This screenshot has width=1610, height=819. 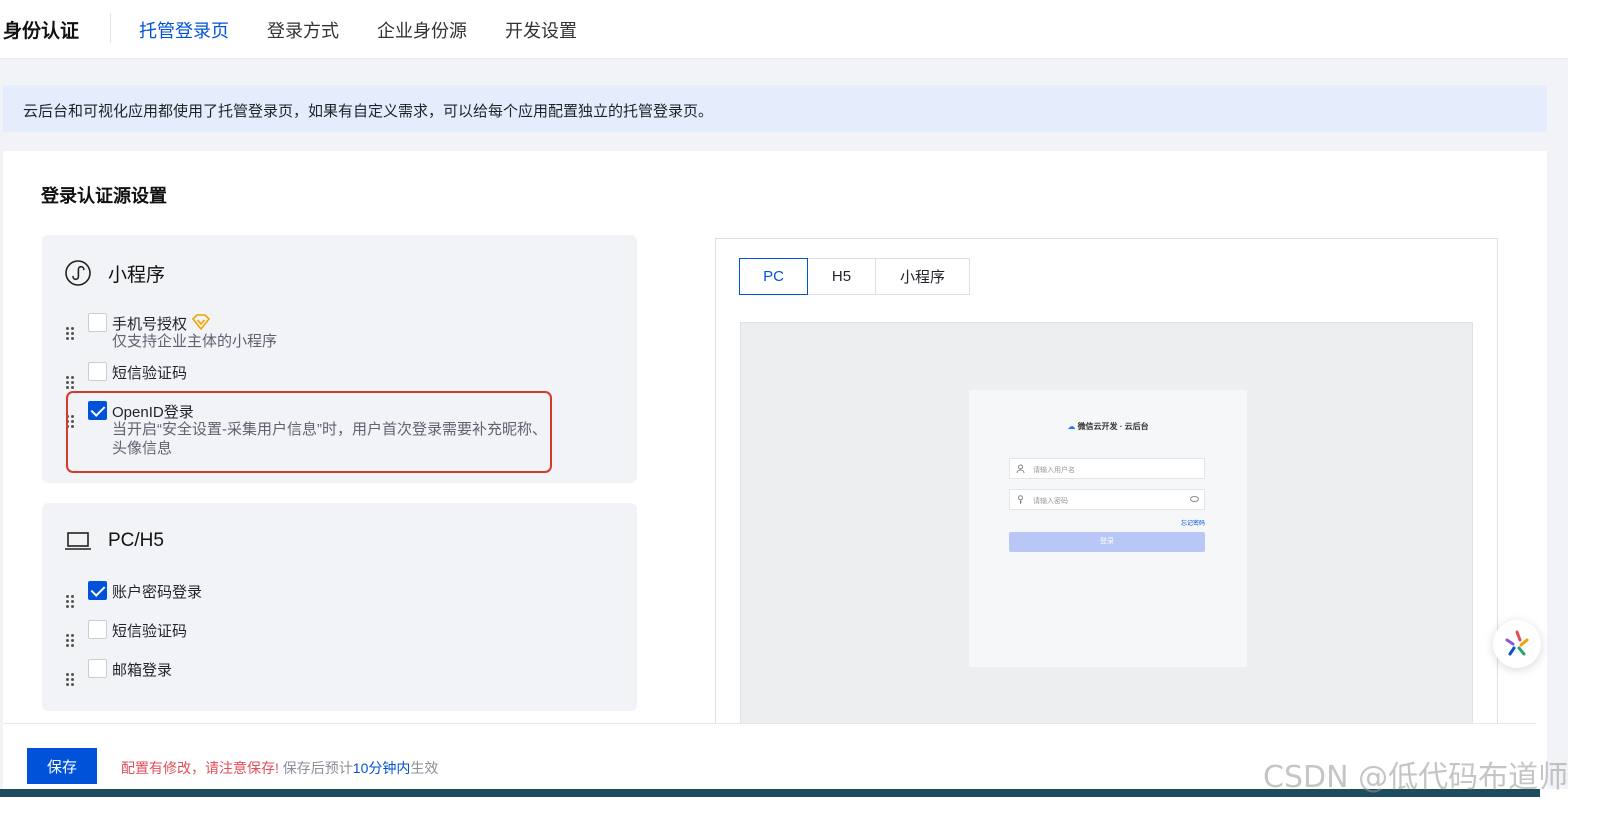 What do you see at coordinates (201, 322) in the screenshot?
I see `vip-diamond-icon` at bounding box center [201, 322].